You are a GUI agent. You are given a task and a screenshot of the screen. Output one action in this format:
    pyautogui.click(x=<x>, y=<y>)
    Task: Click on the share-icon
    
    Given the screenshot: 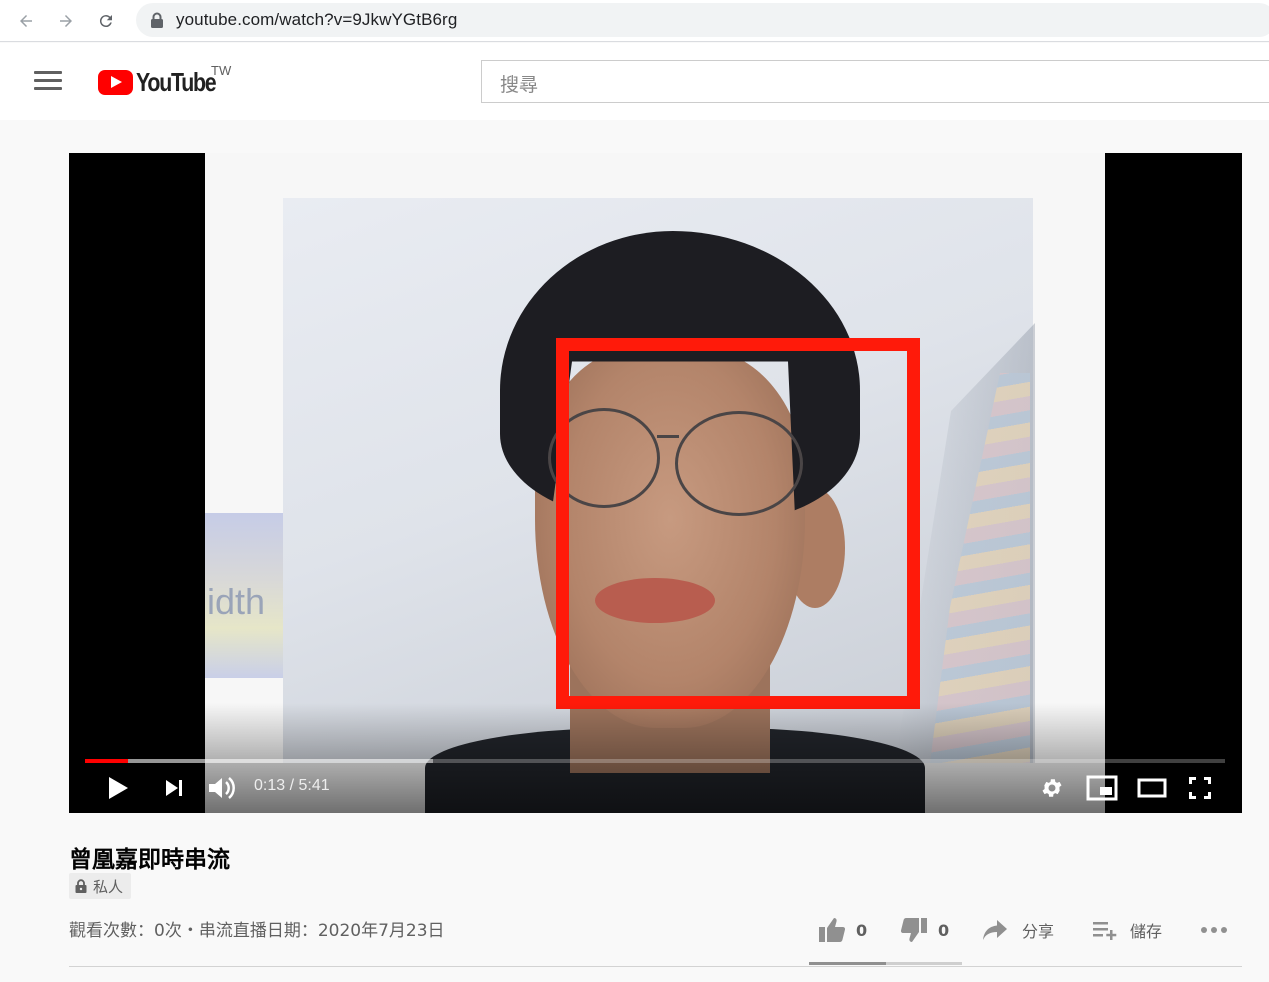 What is the action you would take?
    pyautogui.click(x=995, y=930)
    